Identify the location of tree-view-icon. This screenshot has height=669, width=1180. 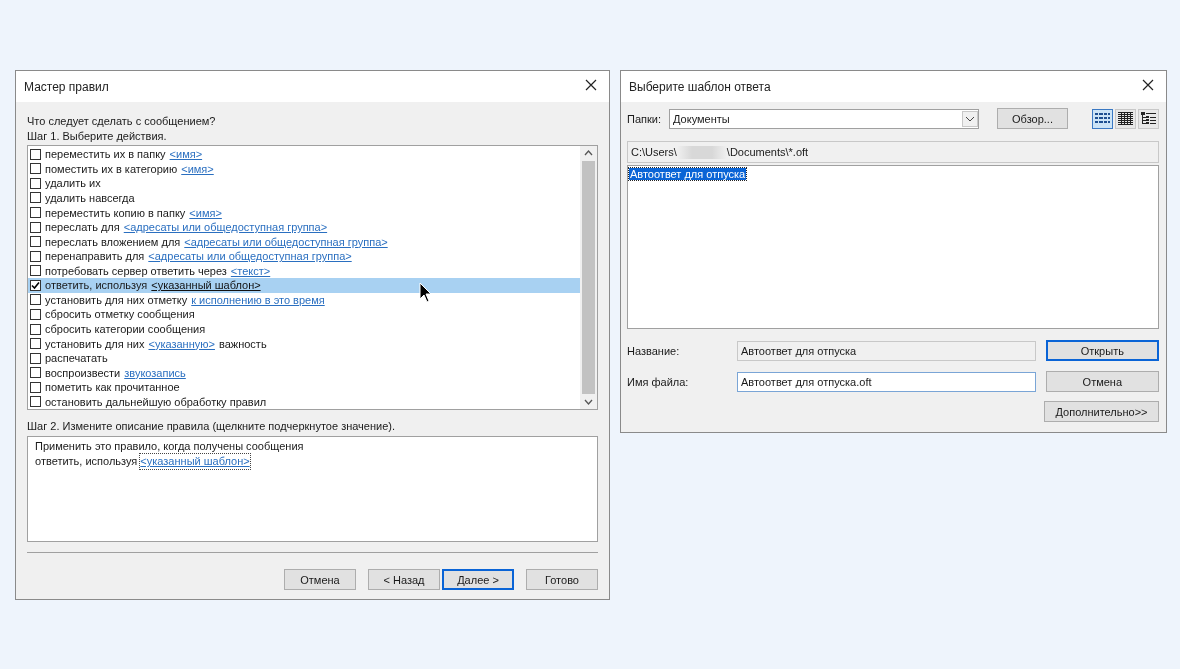
(1148, 118).